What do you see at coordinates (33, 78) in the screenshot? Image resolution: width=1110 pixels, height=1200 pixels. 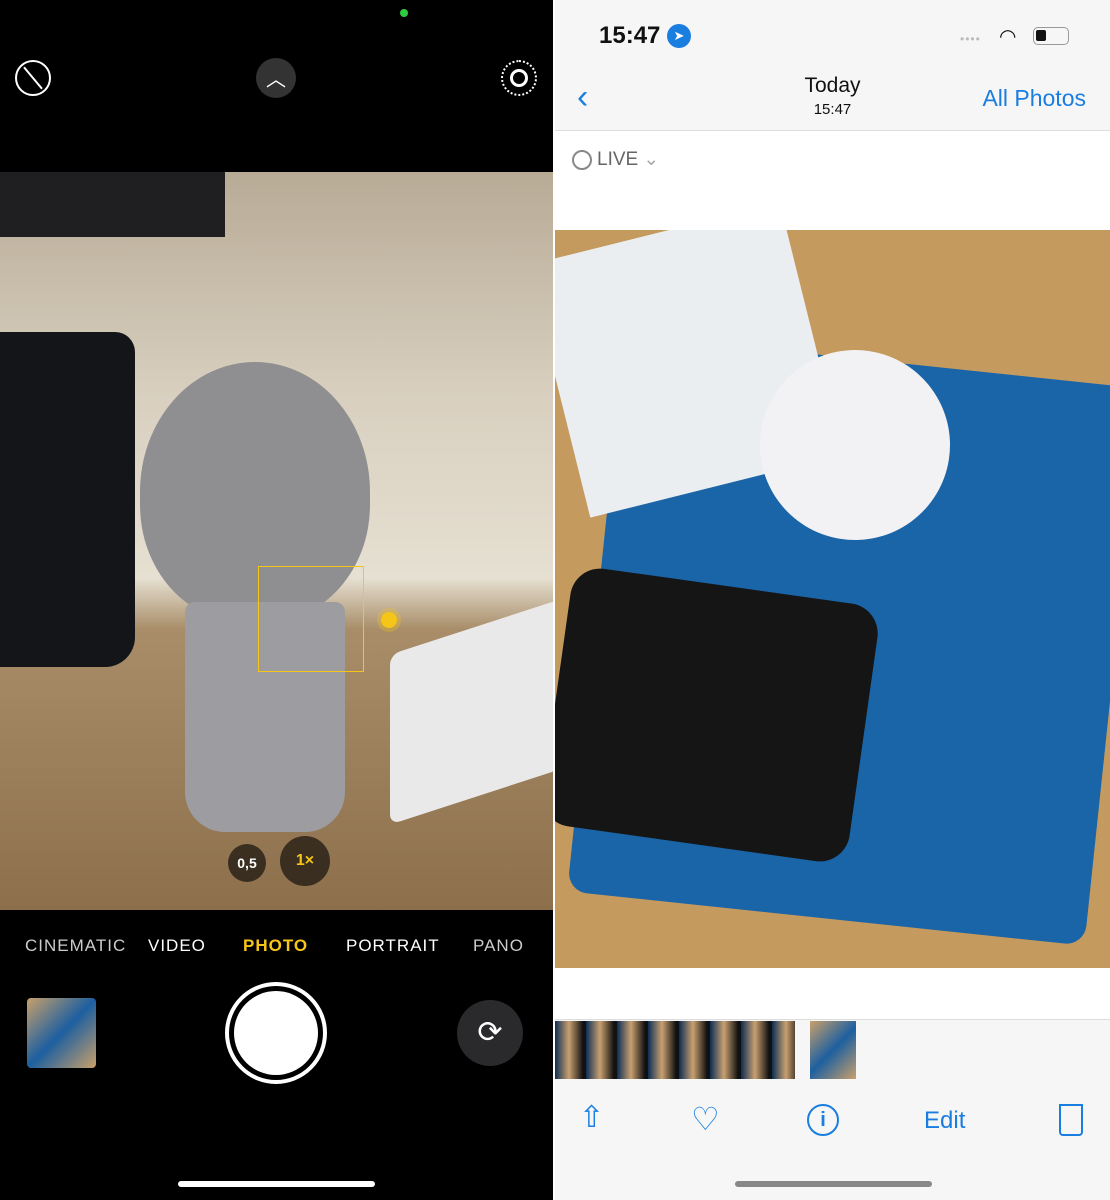 I see `flash-off-icon` at bounding box center [33, 78].